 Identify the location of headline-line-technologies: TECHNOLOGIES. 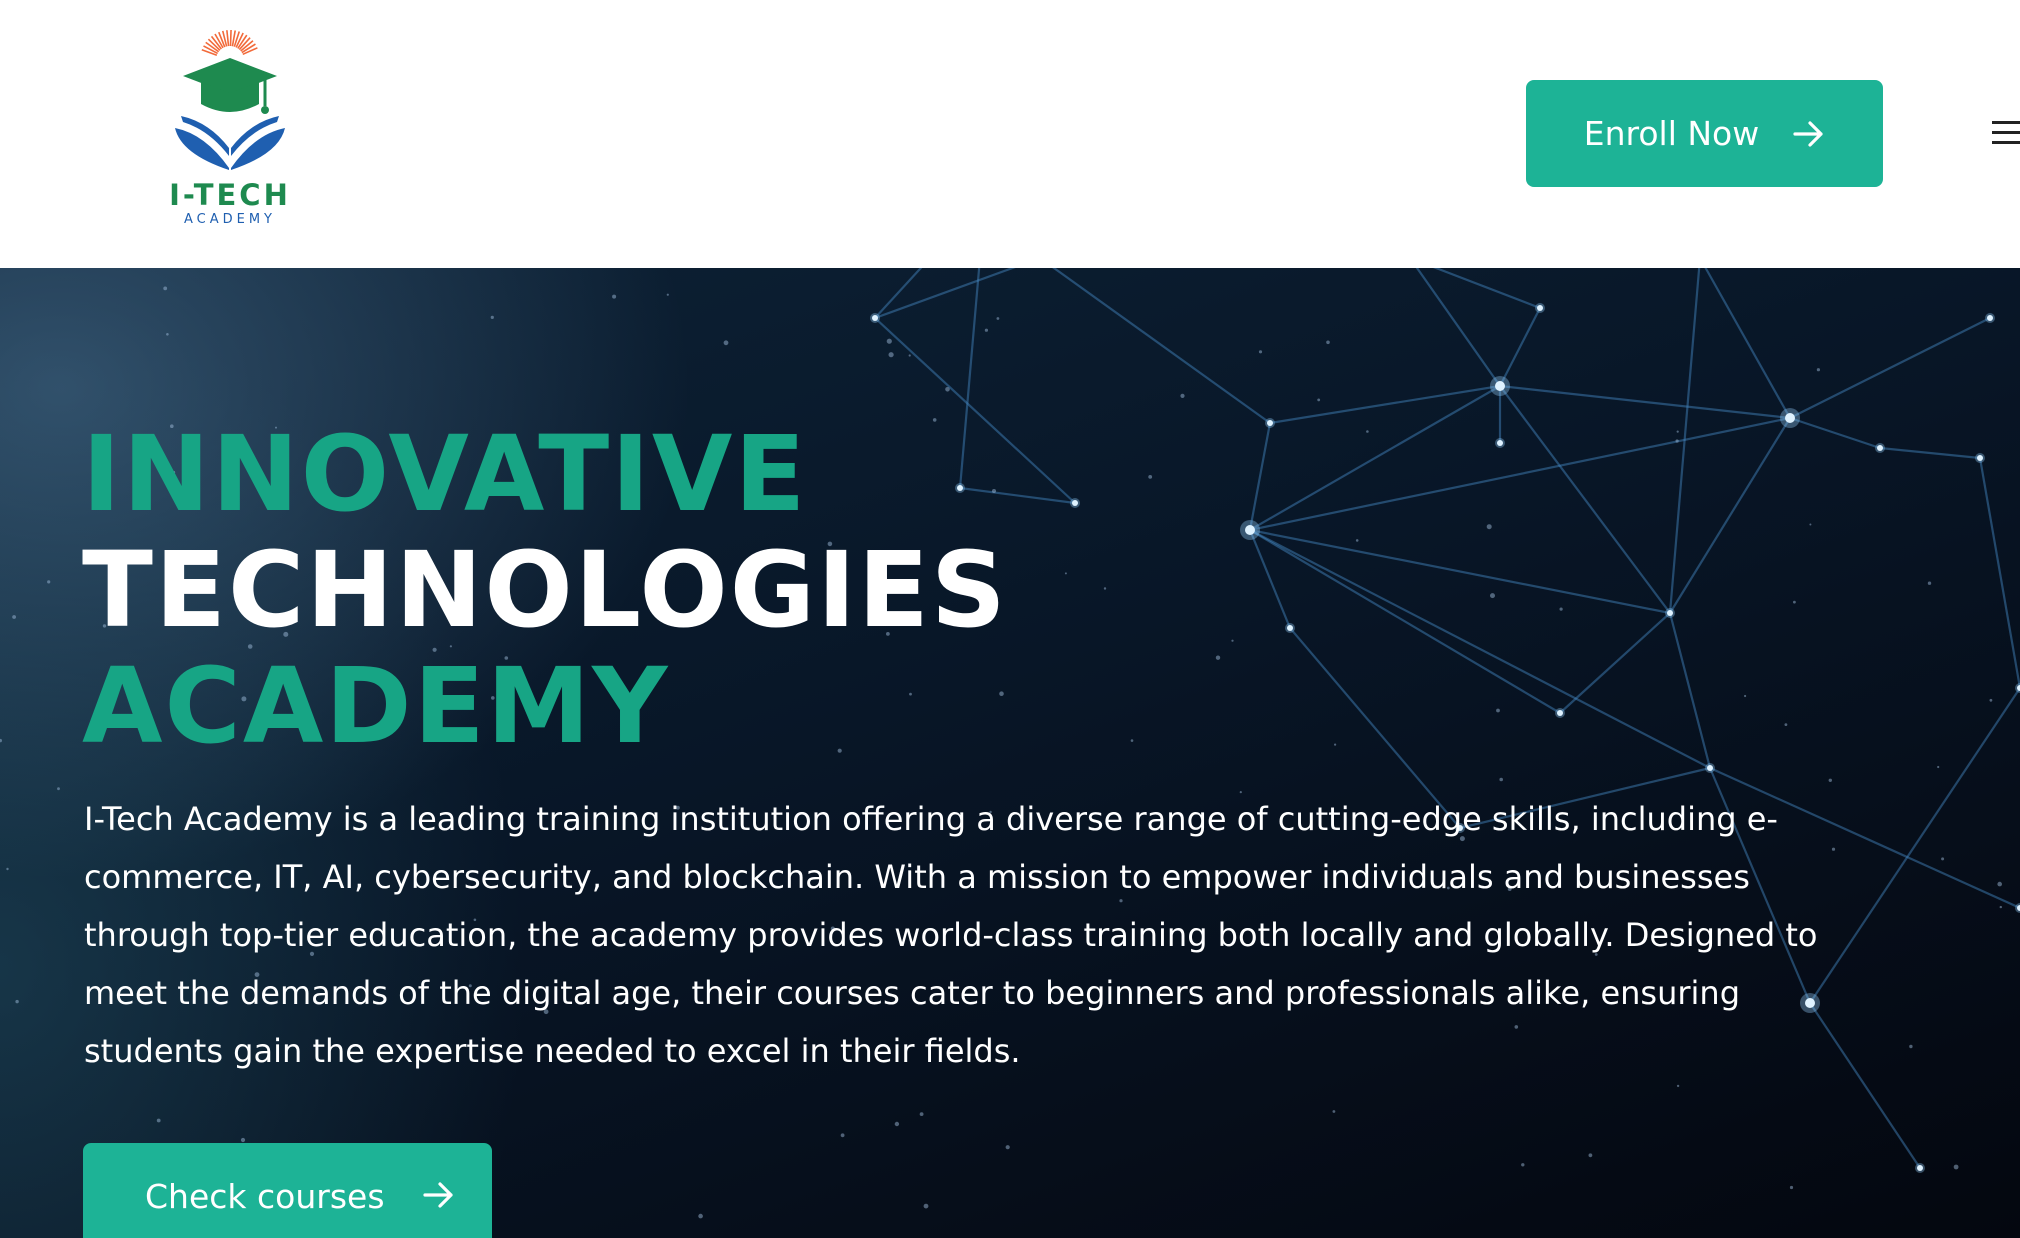
(545, 590).